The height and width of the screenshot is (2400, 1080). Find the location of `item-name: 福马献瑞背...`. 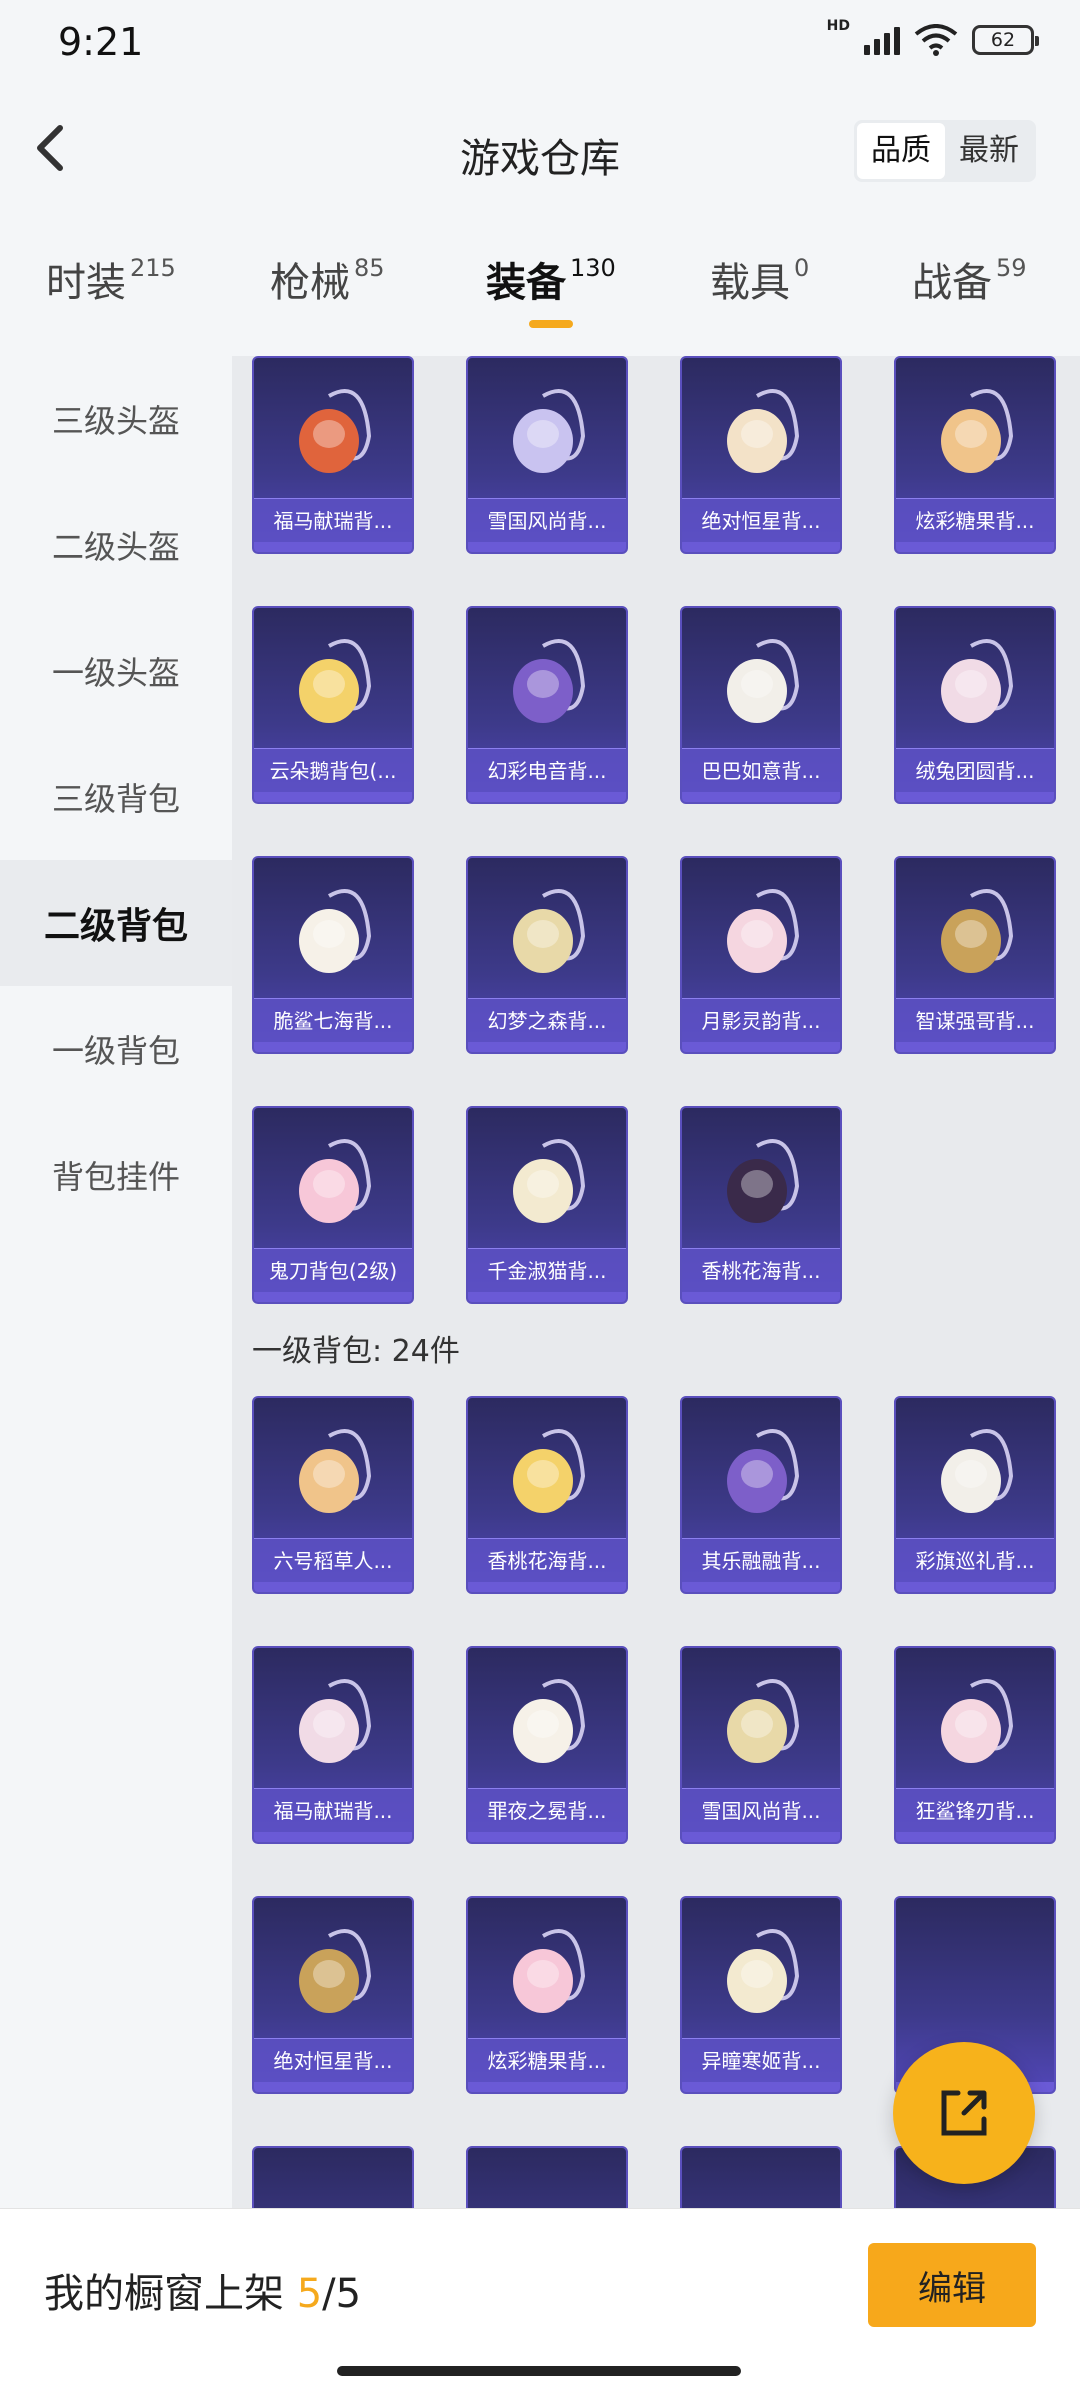

item-name: 福马献瑞背... is located at coordinates (333, 1810).